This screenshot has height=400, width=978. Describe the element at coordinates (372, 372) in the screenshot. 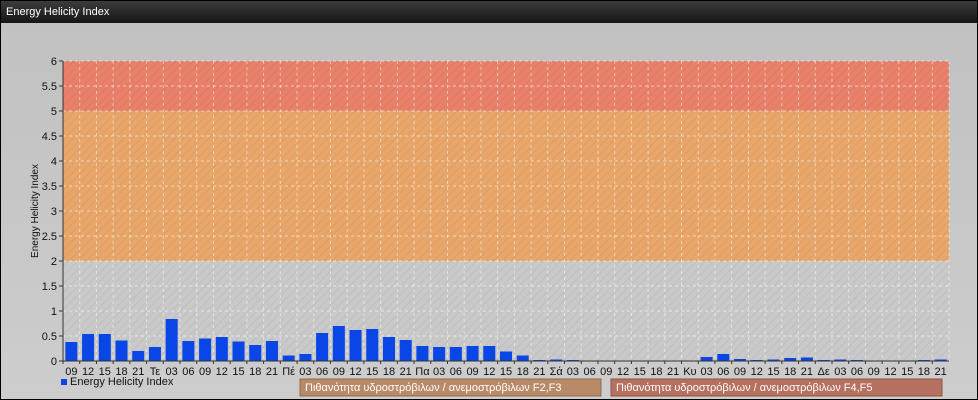

I see `x-tick-label-18: 15` at that location.